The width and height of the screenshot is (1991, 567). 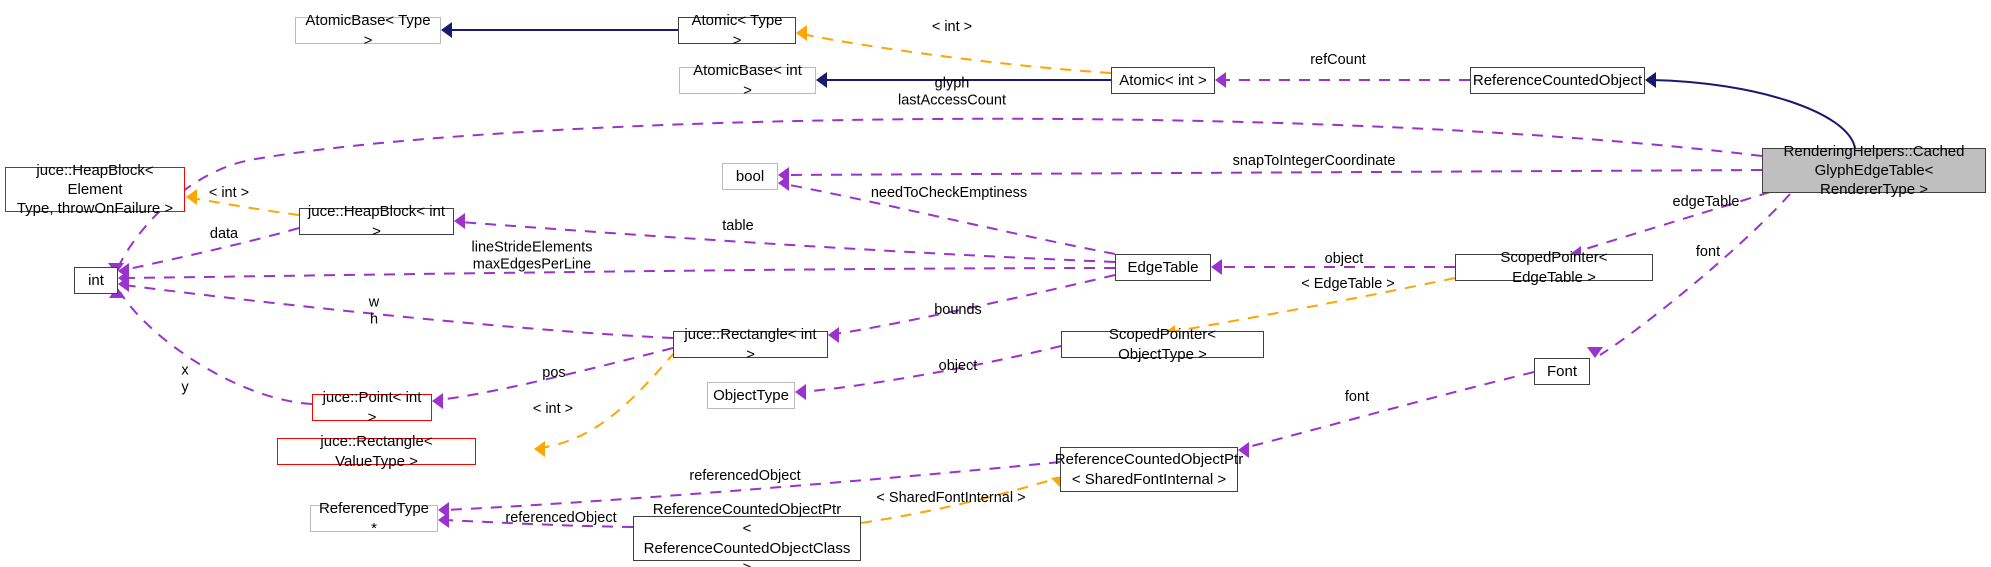 I want to click on node-label: ScopedPointer< EdgeTable >, so click(x=1554, y=267).